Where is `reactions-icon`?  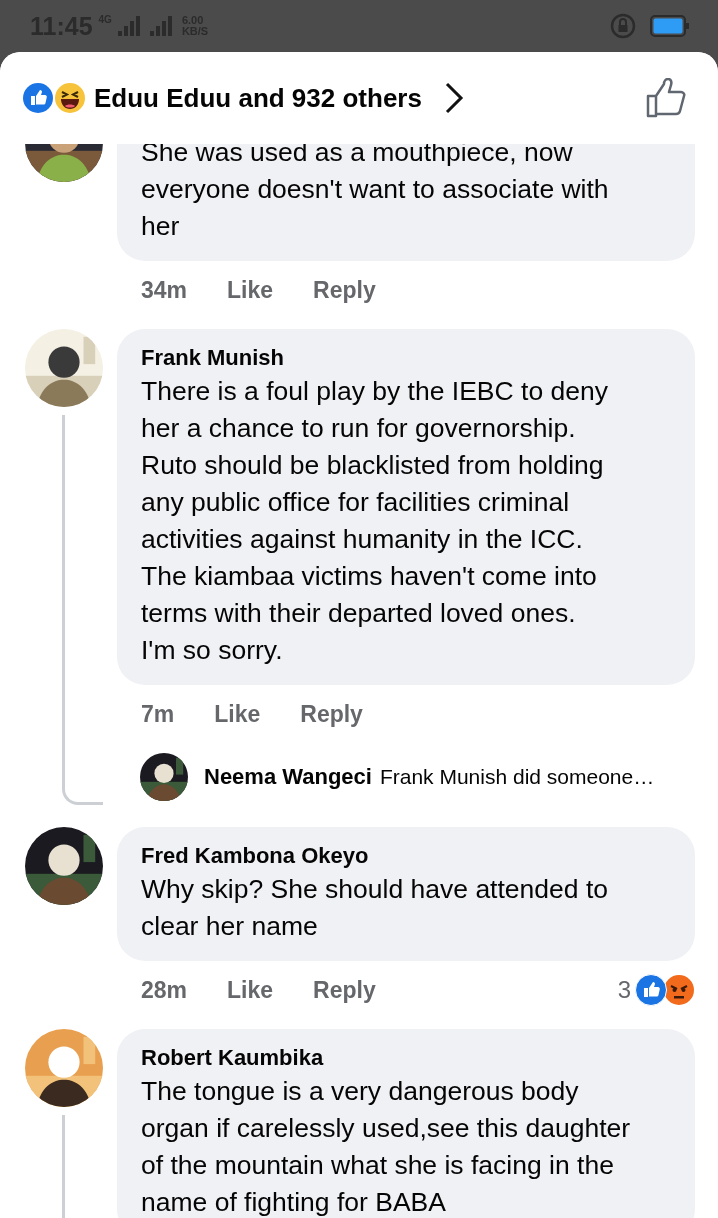 reactions-icon is located at coordinates (665, 990).